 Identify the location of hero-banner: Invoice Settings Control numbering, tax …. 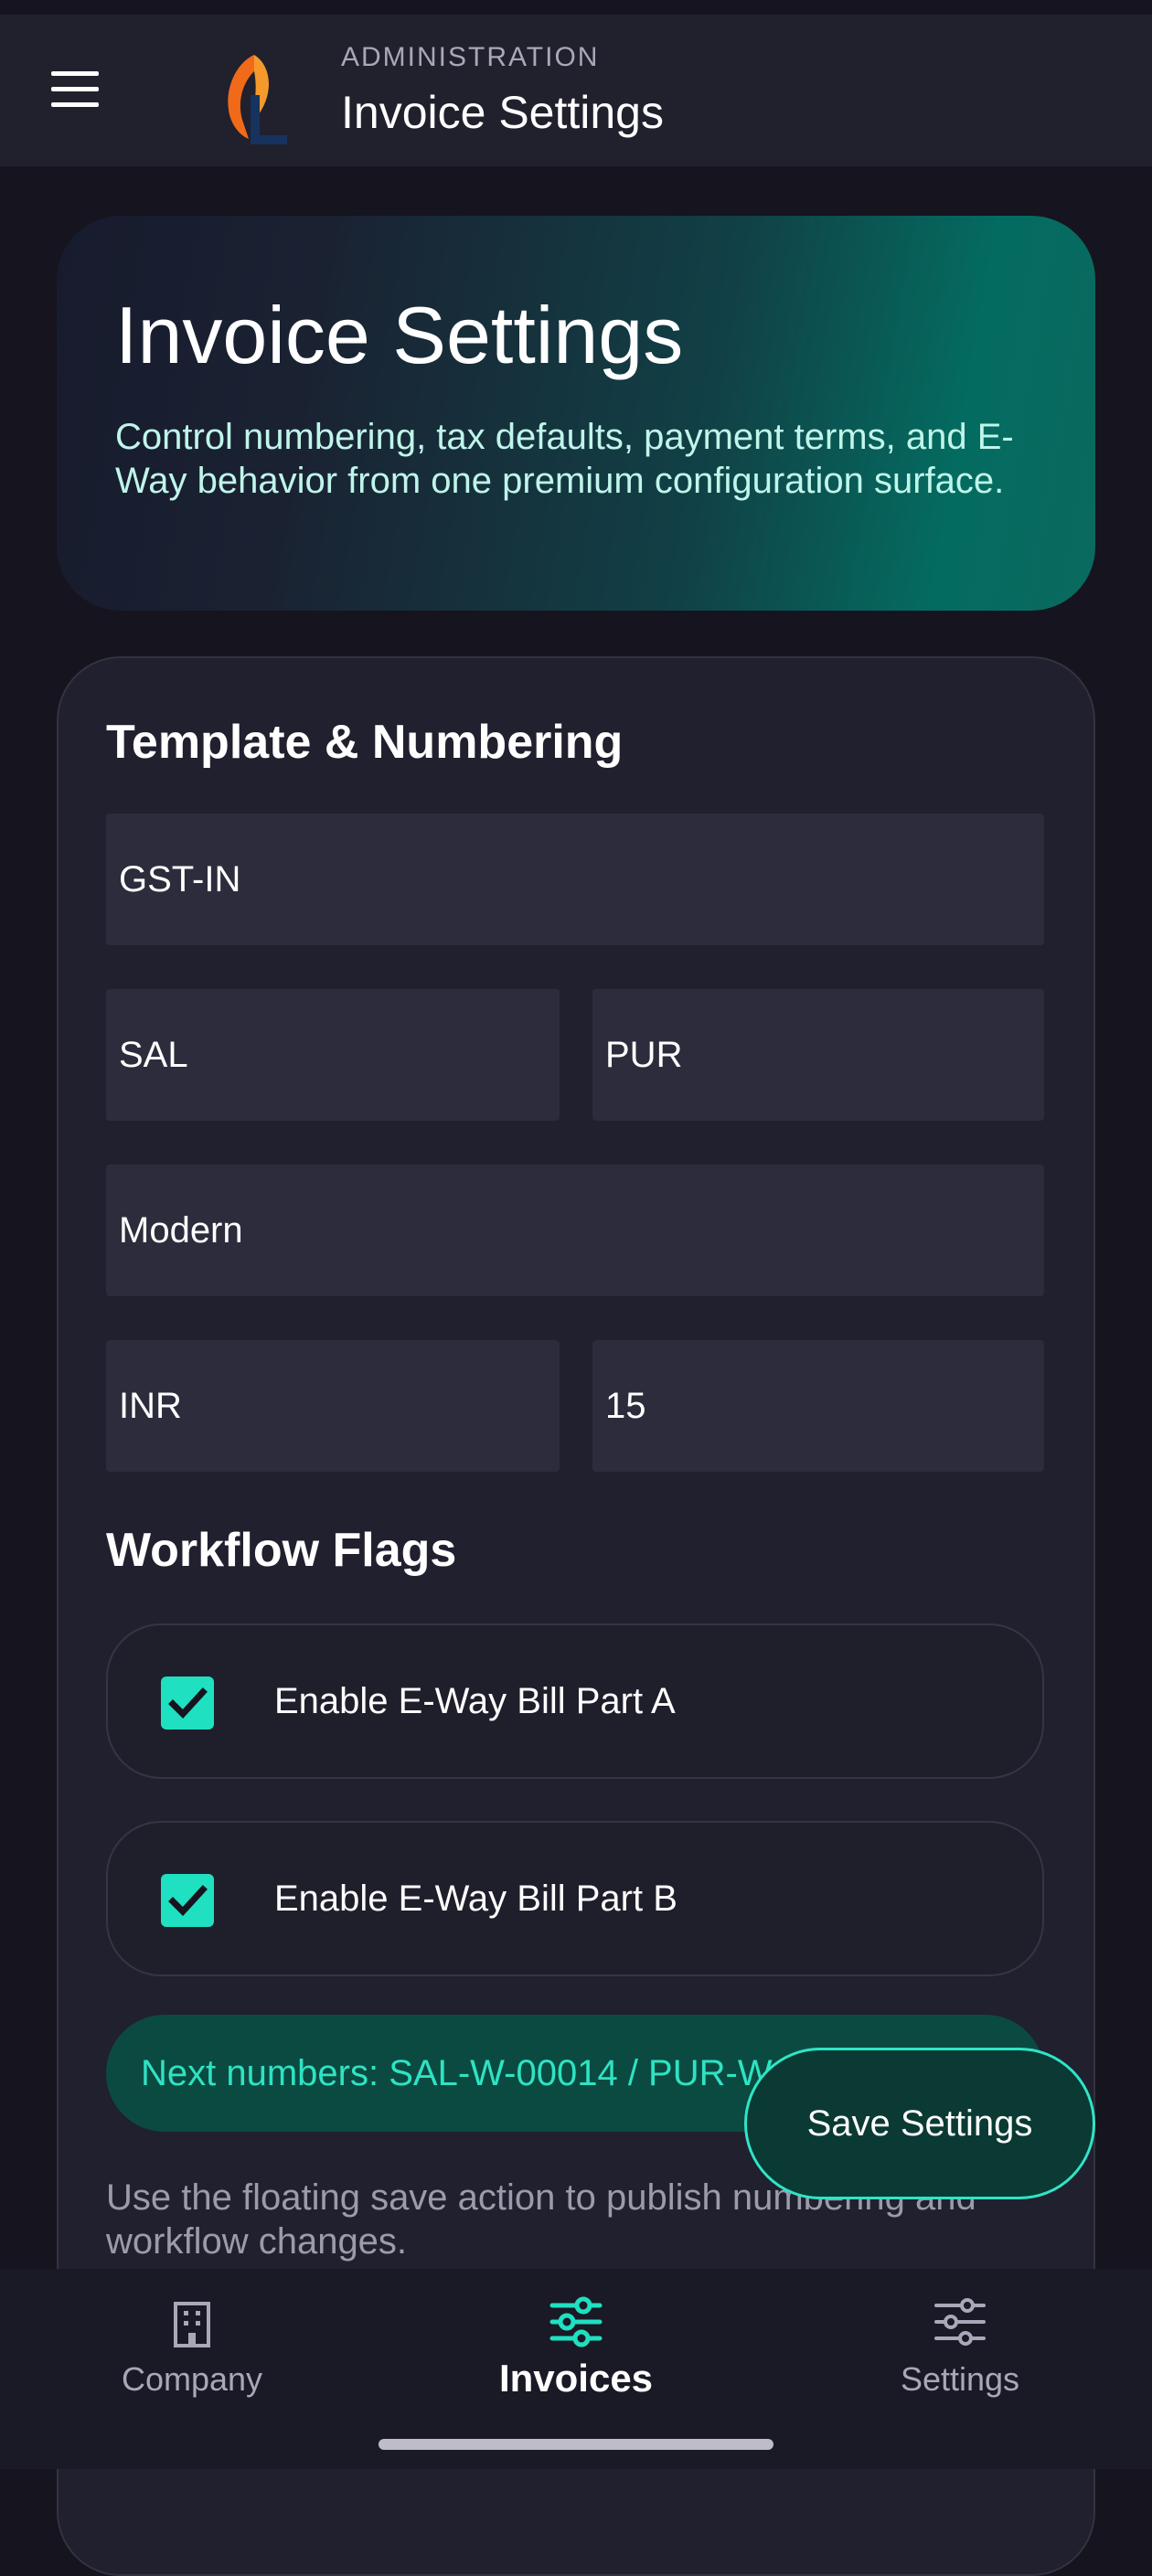
(576, 413).